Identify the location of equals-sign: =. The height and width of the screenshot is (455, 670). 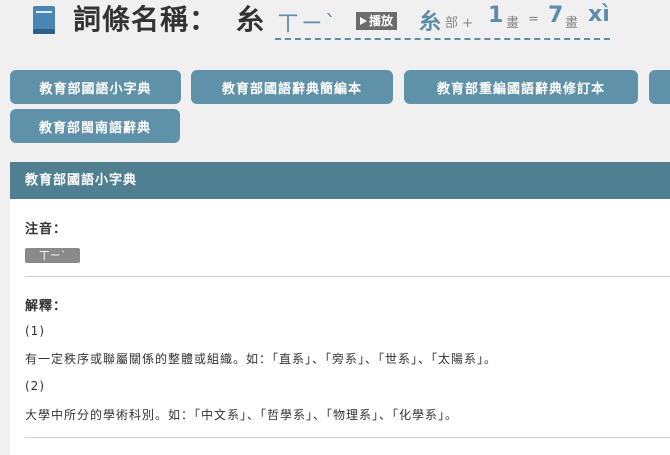
(533, 19).